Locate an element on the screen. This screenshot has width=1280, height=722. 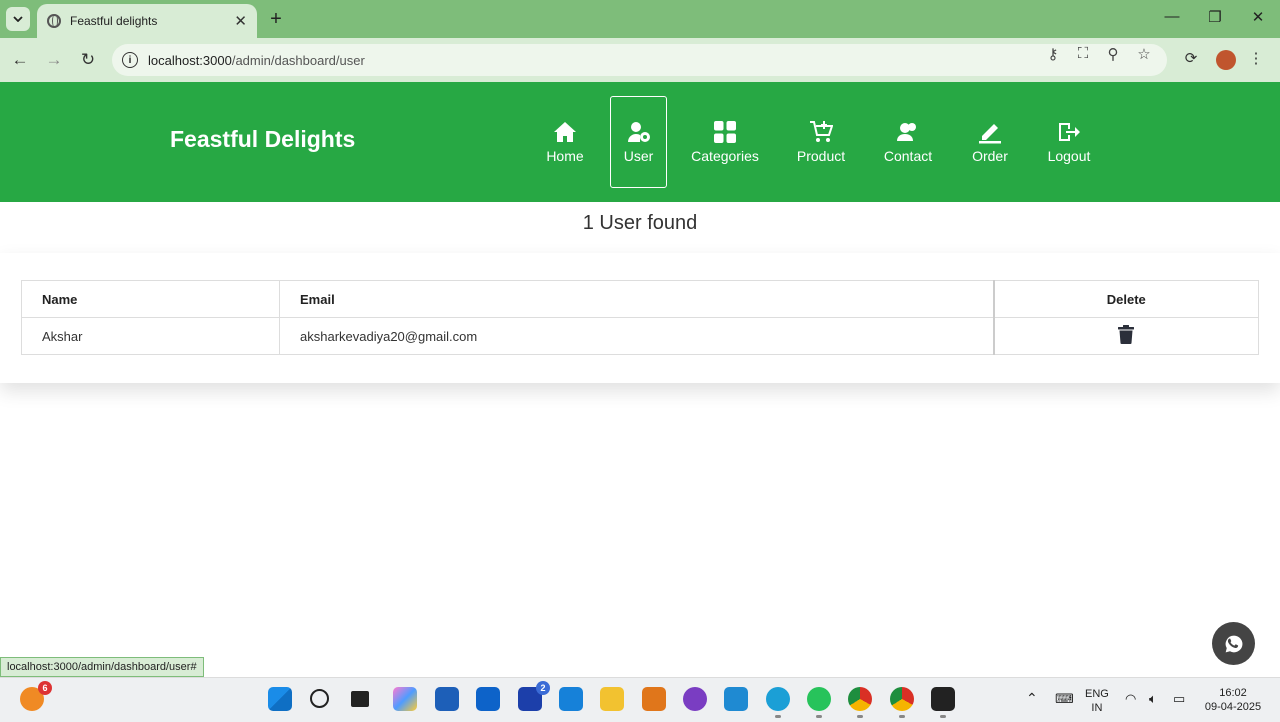
whatsapp-icon is located at coordinates (1233, 643).